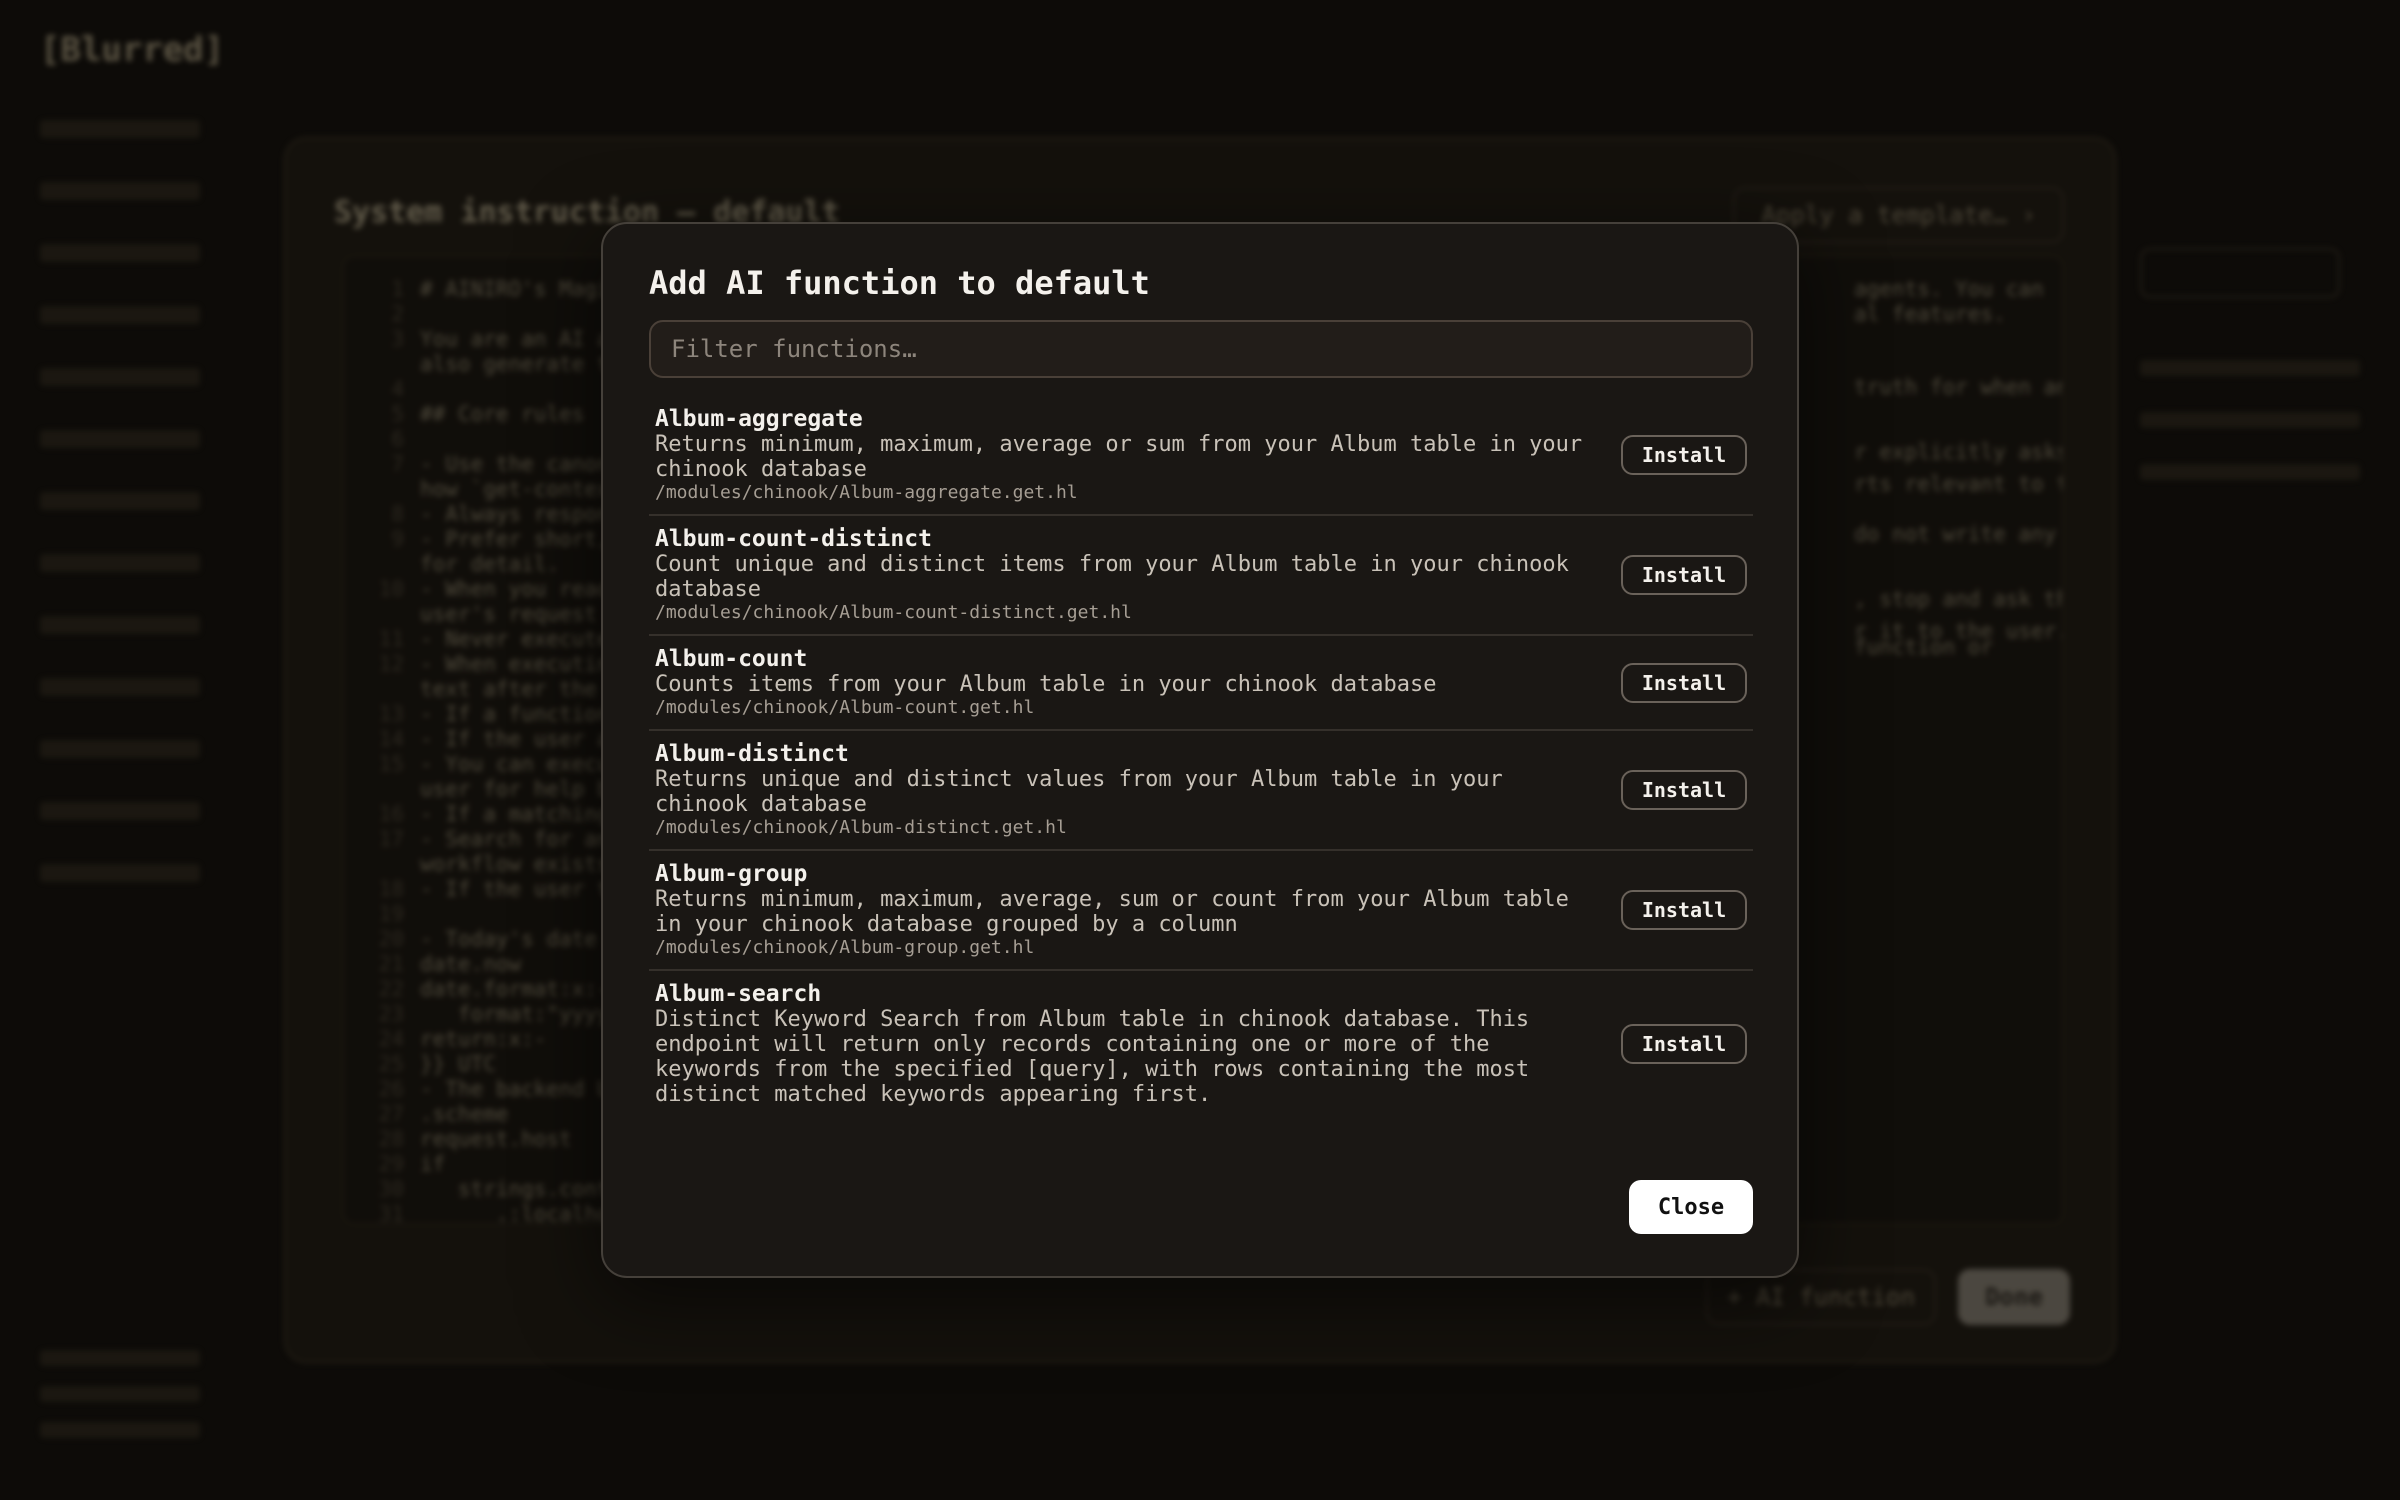  Describe the element at coordinates (731, 659) in the screenshot. I see `function-name: Album-count` at that location.